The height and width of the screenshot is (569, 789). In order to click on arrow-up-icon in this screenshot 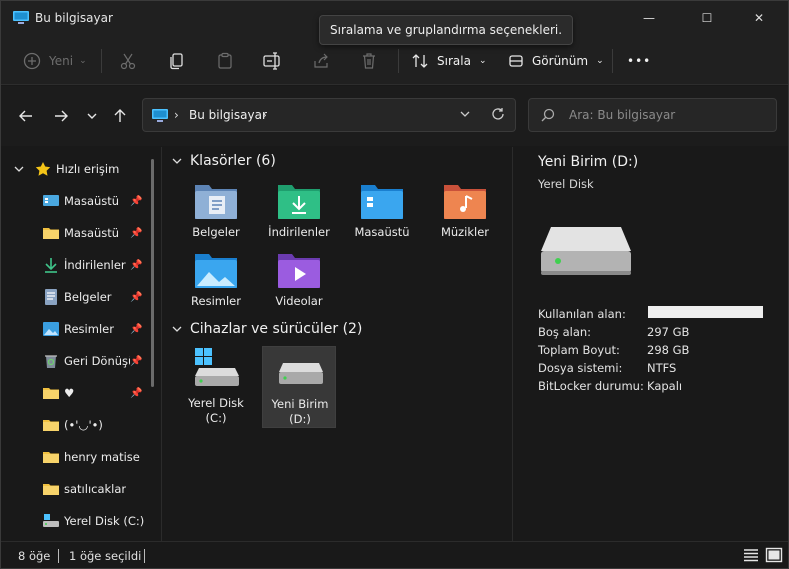, I will do `click(120, 115)`.